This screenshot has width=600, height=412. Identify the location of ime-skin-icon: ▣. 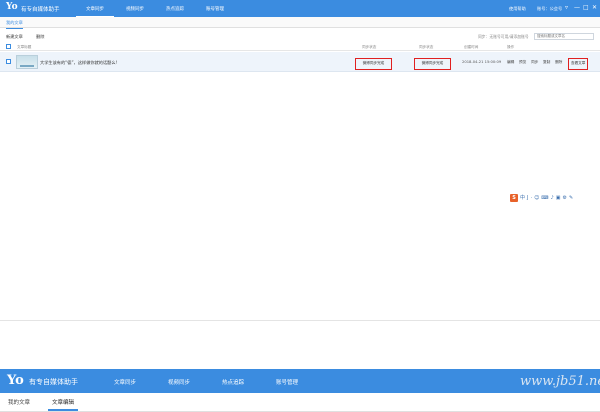
(558, 198).